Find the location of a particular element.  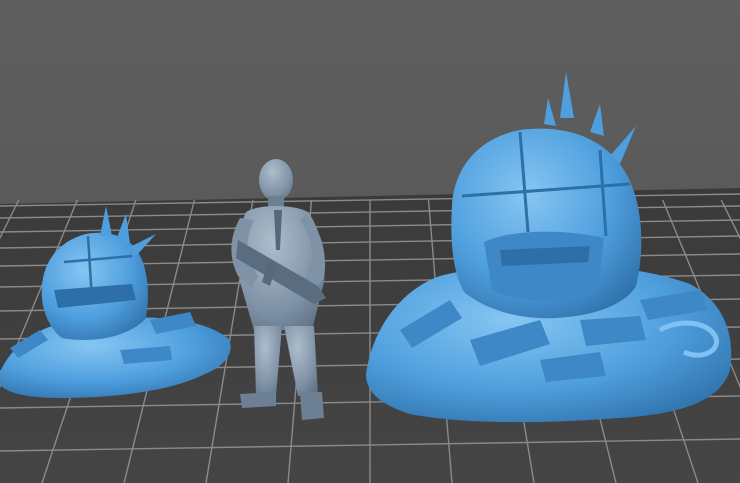

figure-head is located at coordinates (276, 180).